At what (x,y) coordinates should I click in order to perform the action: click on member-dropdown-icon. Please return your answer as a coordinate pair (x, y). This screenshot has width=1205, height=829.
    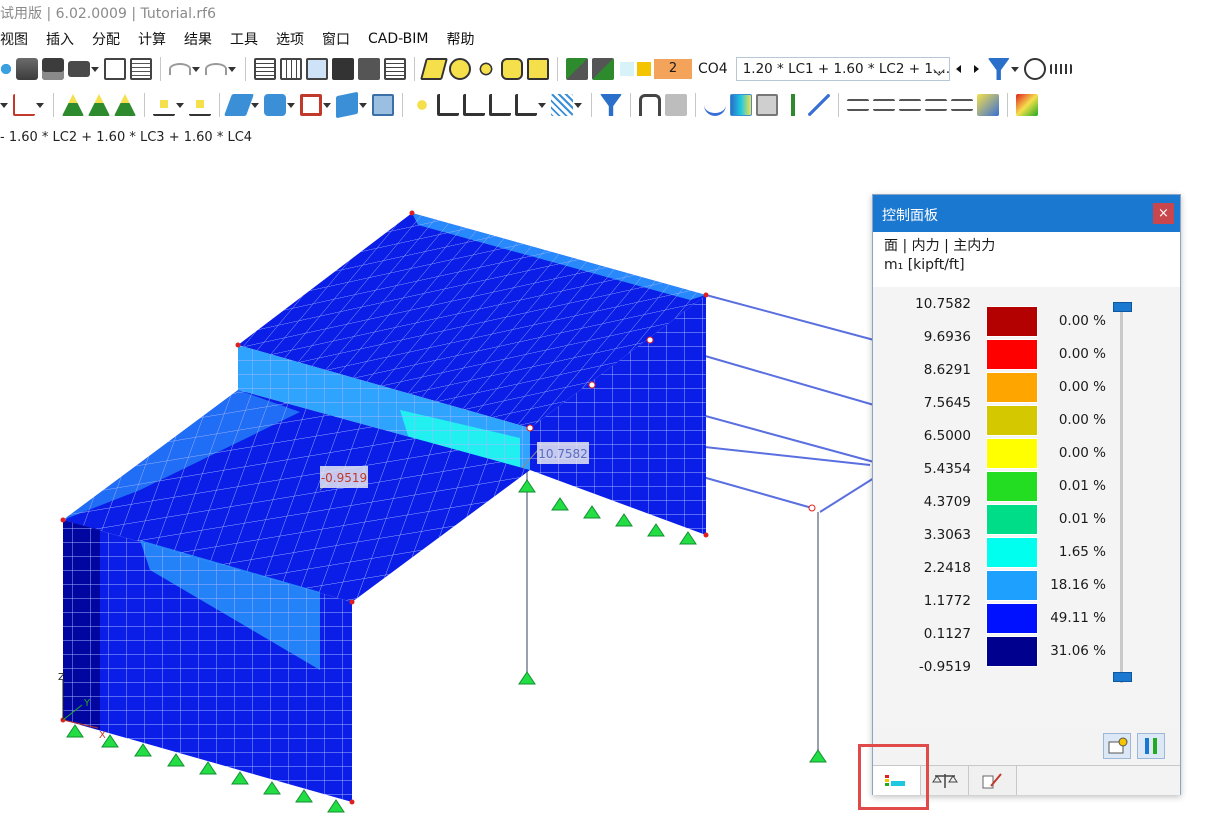
    Looking at the image, I should click on (542, 105).